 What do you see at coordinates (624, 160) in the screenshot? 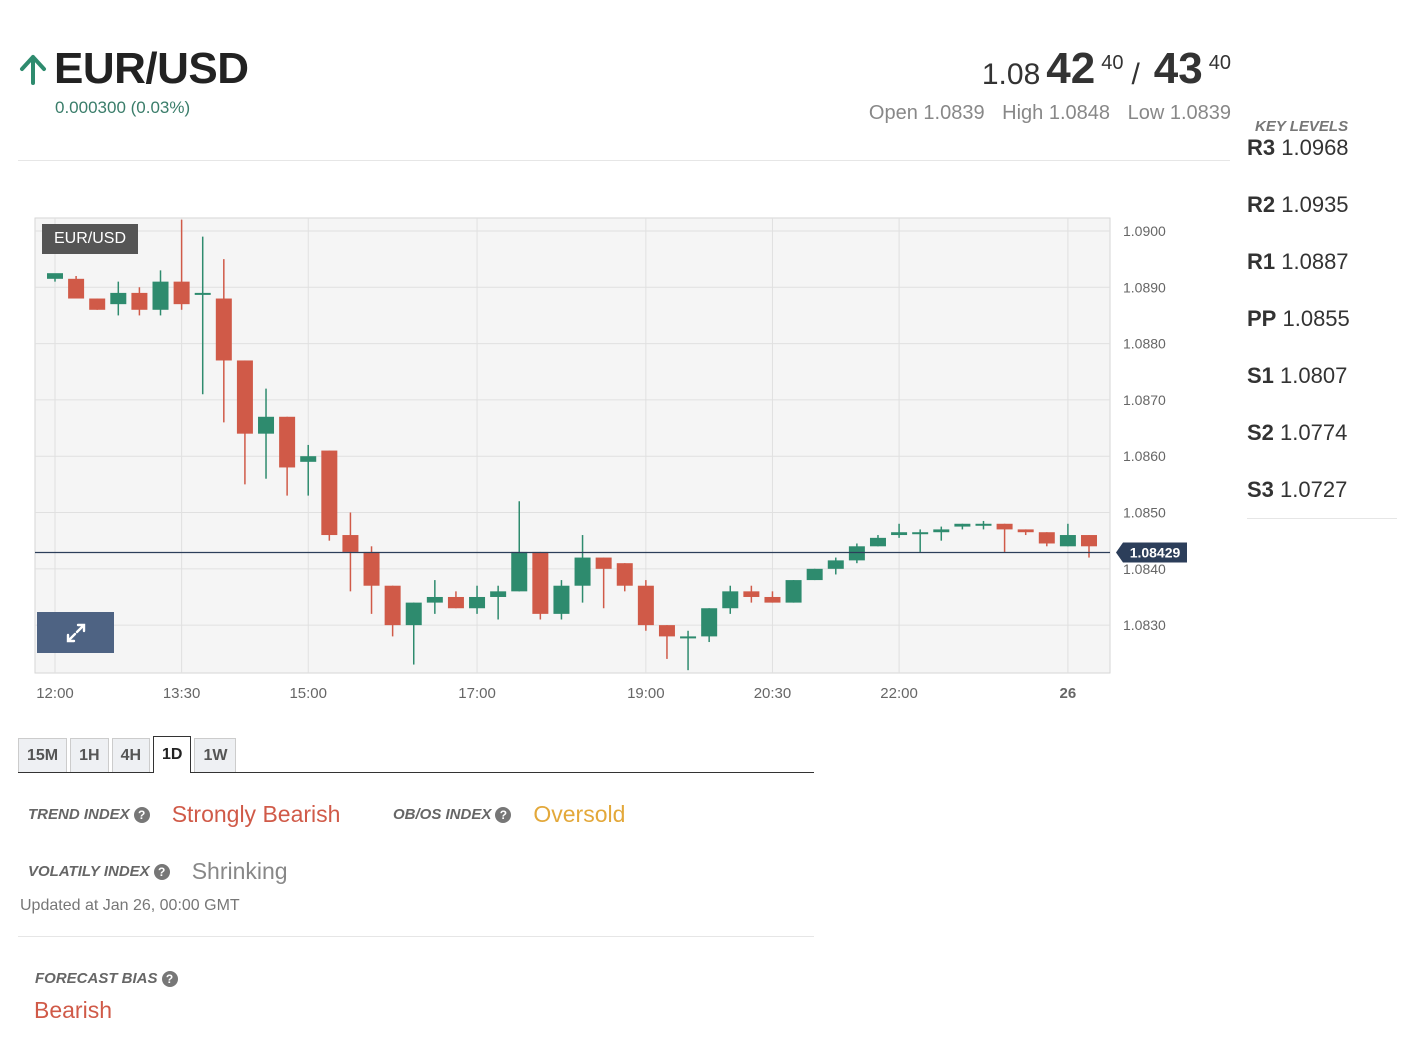
I see `header-divider` at bounding box center [624, 160].